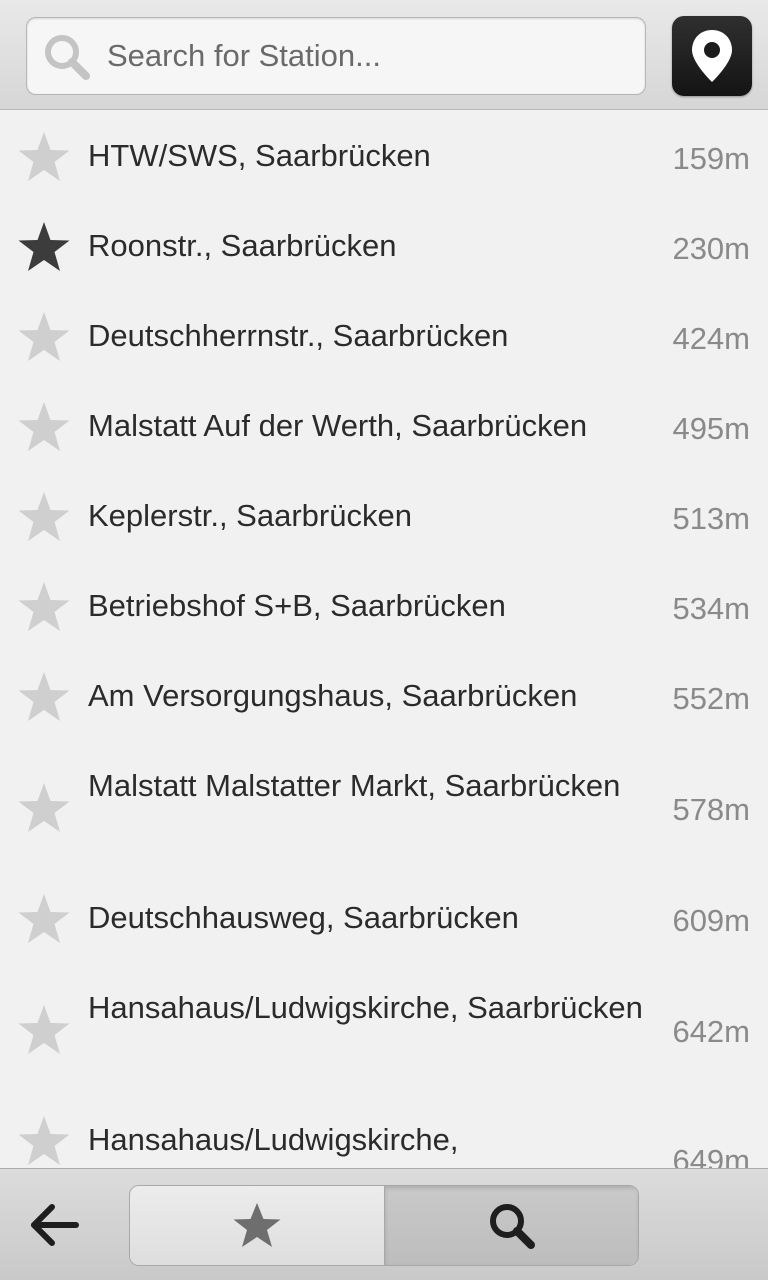  I want to click on location-pin-icon, so click(712, 56).